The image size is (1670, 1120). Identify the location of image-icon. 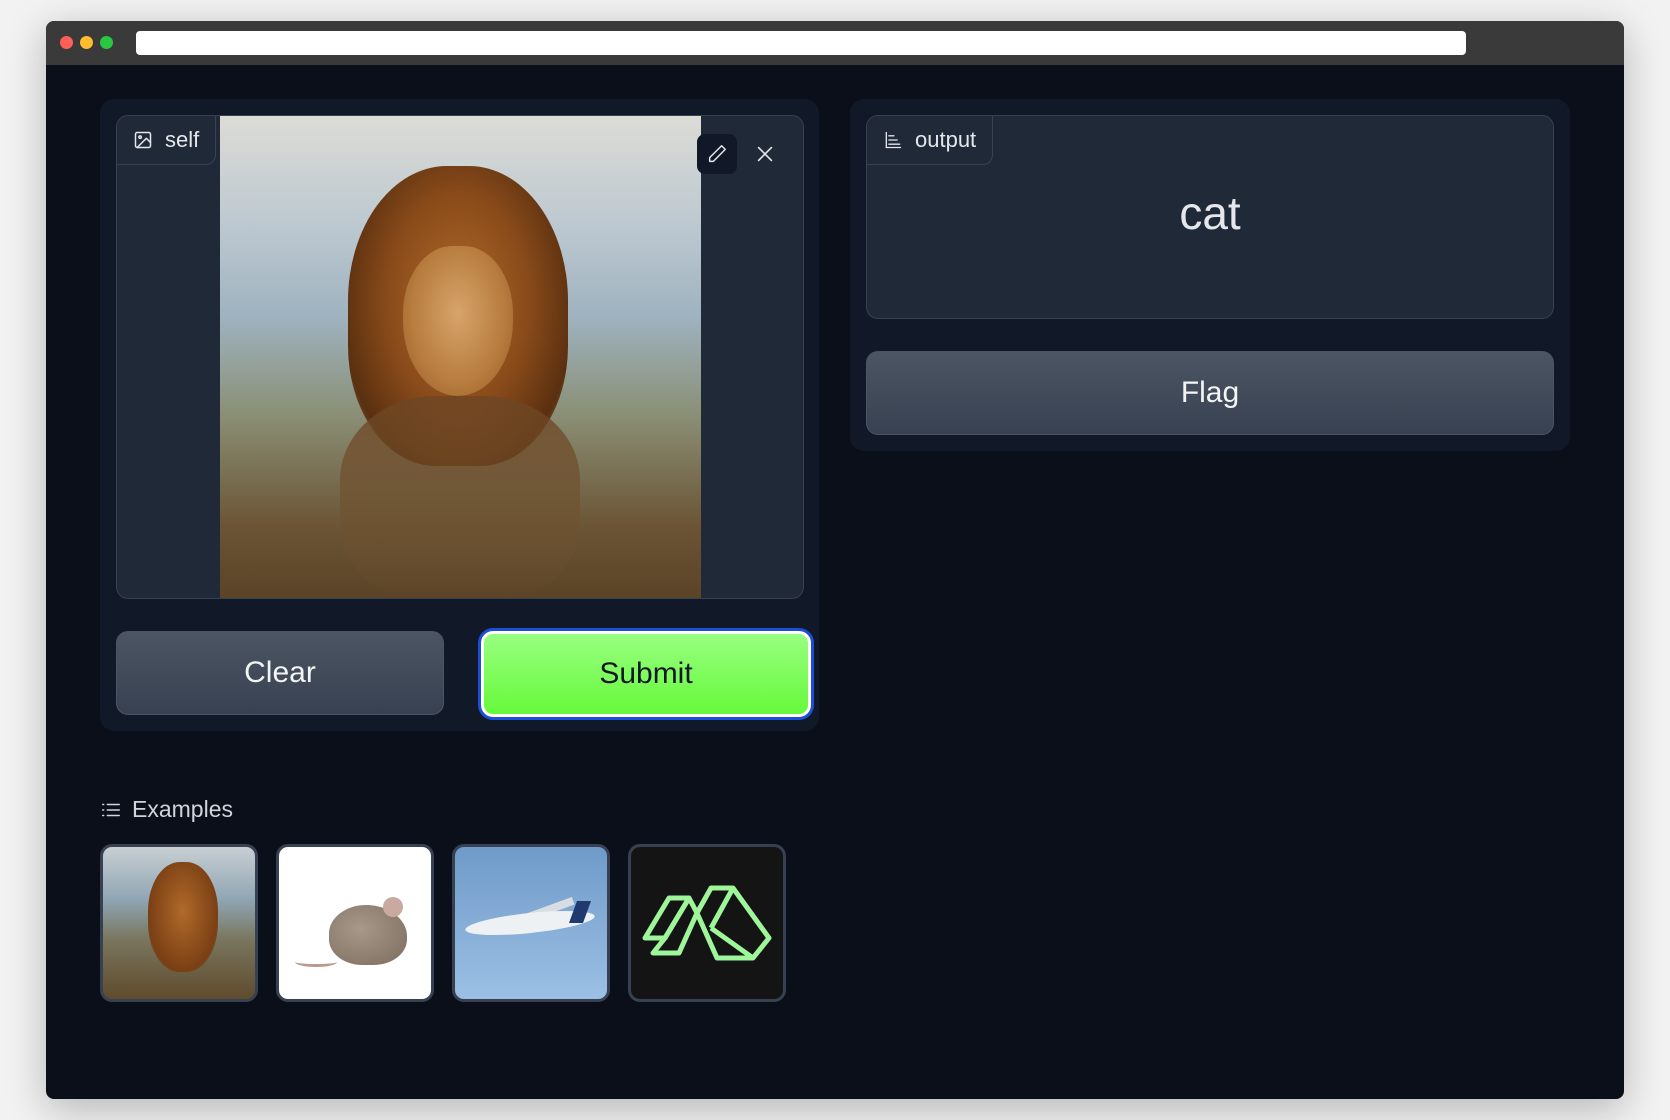
(143, 140).